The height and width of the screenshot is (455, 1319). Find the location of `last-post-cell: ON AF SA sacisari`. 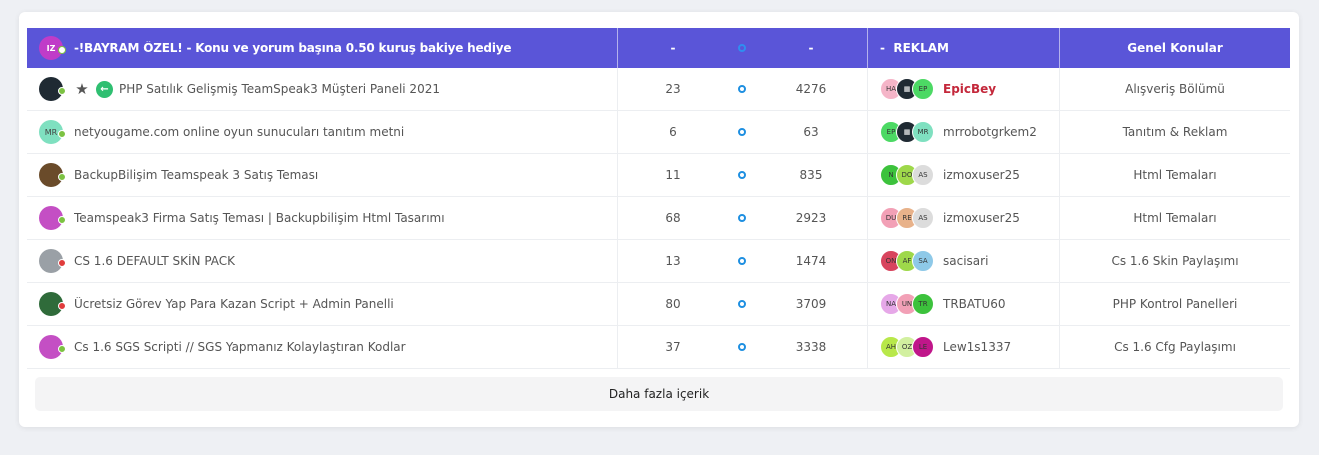

last-post-cell: ON AF SA sacisari is located at coordinates (964, 261).